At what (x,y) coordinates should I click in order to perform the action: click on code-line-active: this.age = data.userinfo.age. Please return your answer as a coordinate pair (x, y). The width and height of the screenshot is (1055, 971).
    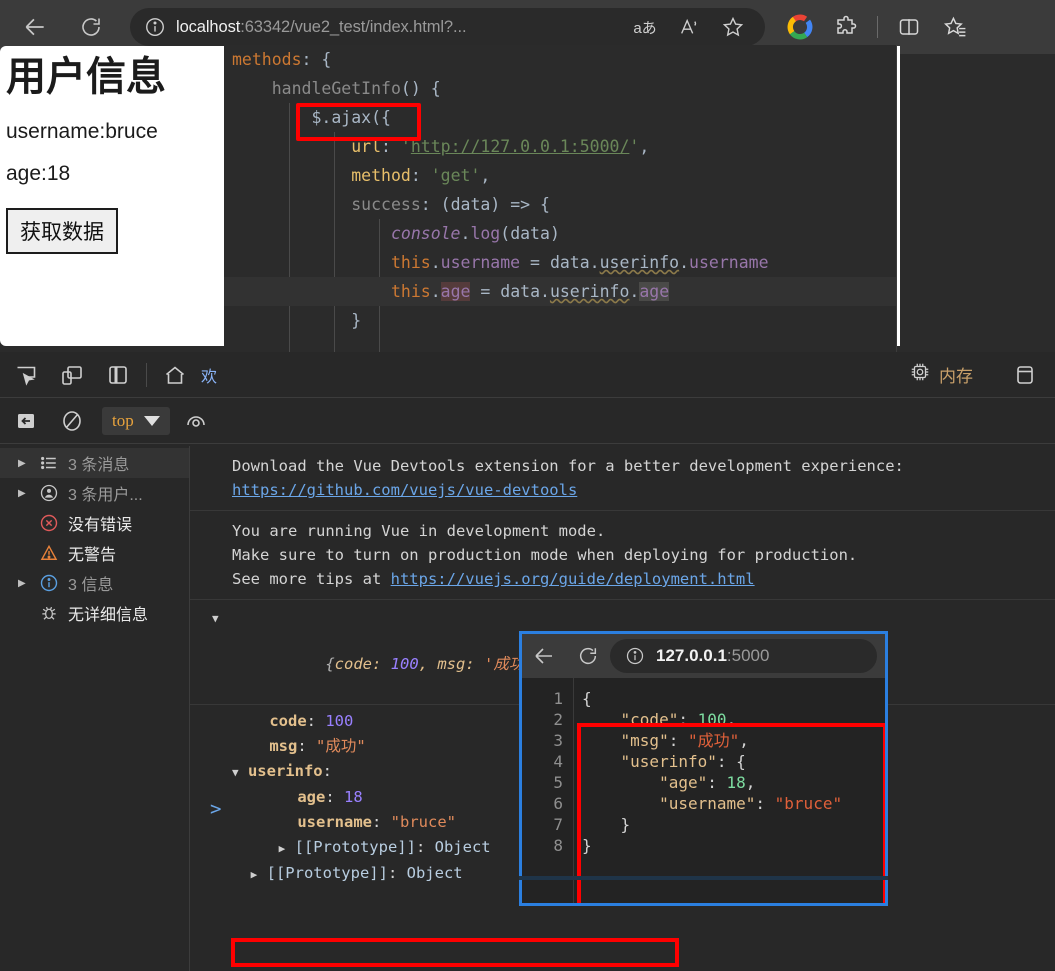
    Looking at the image, I should click on (560, 291).